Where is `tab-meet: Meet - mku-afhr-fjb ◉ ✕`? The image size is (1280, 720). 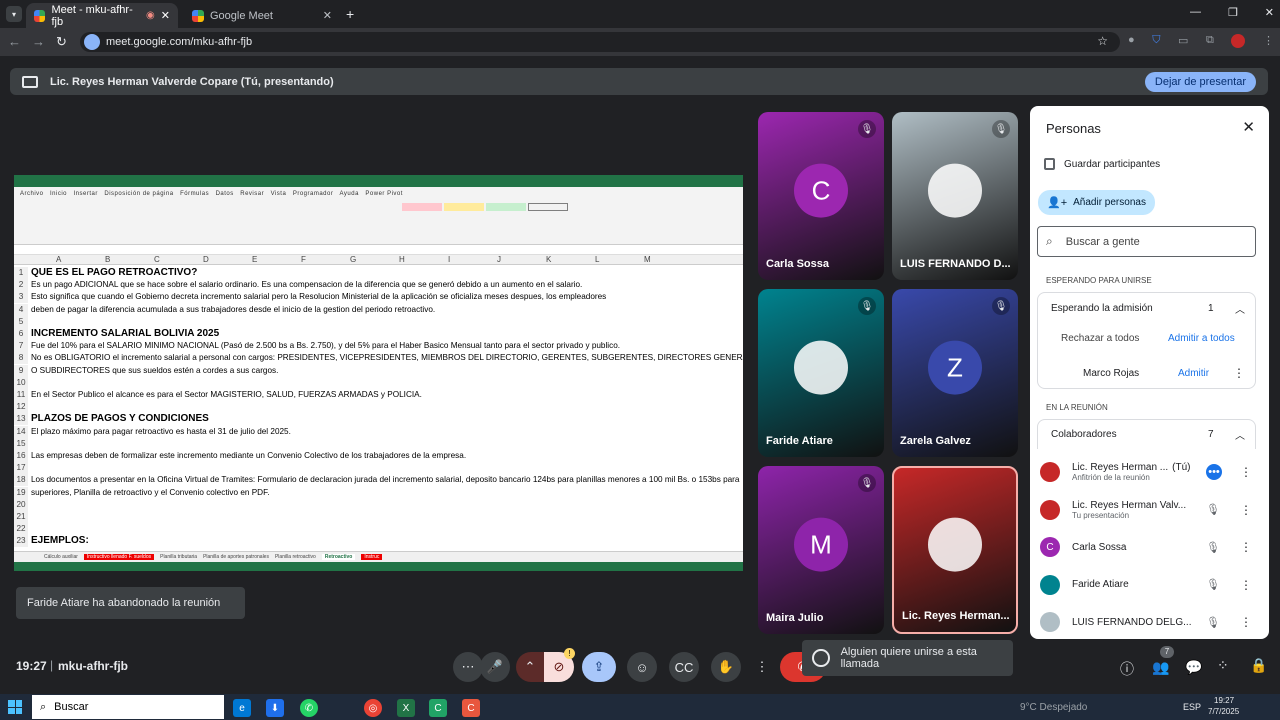 tab-meet: Meet - mku-afhr-fjb ◉ ✕ is located at coordinates (102, 15).